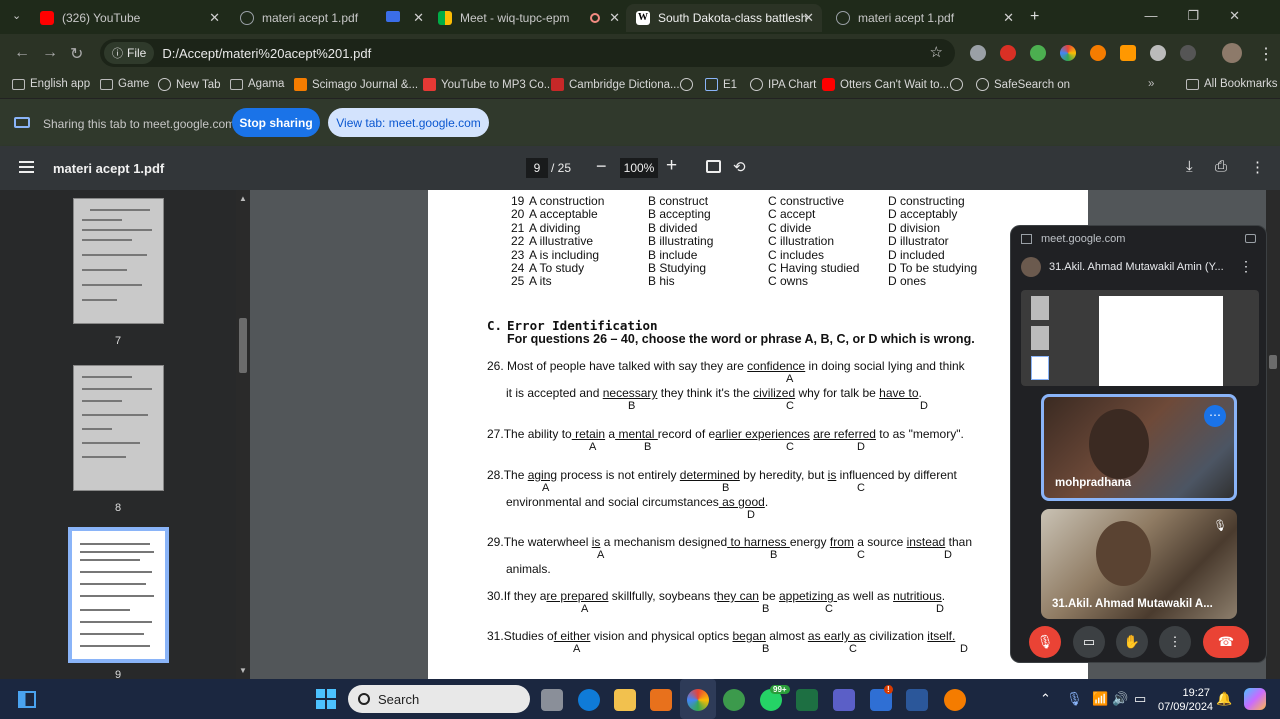 Image resolution: width=1280 pixels, height=719 pixels. Describe the element at coordinates (1232, 84) in the screenshot. I see `all-bookmarks: All Bookmarks` at that location.